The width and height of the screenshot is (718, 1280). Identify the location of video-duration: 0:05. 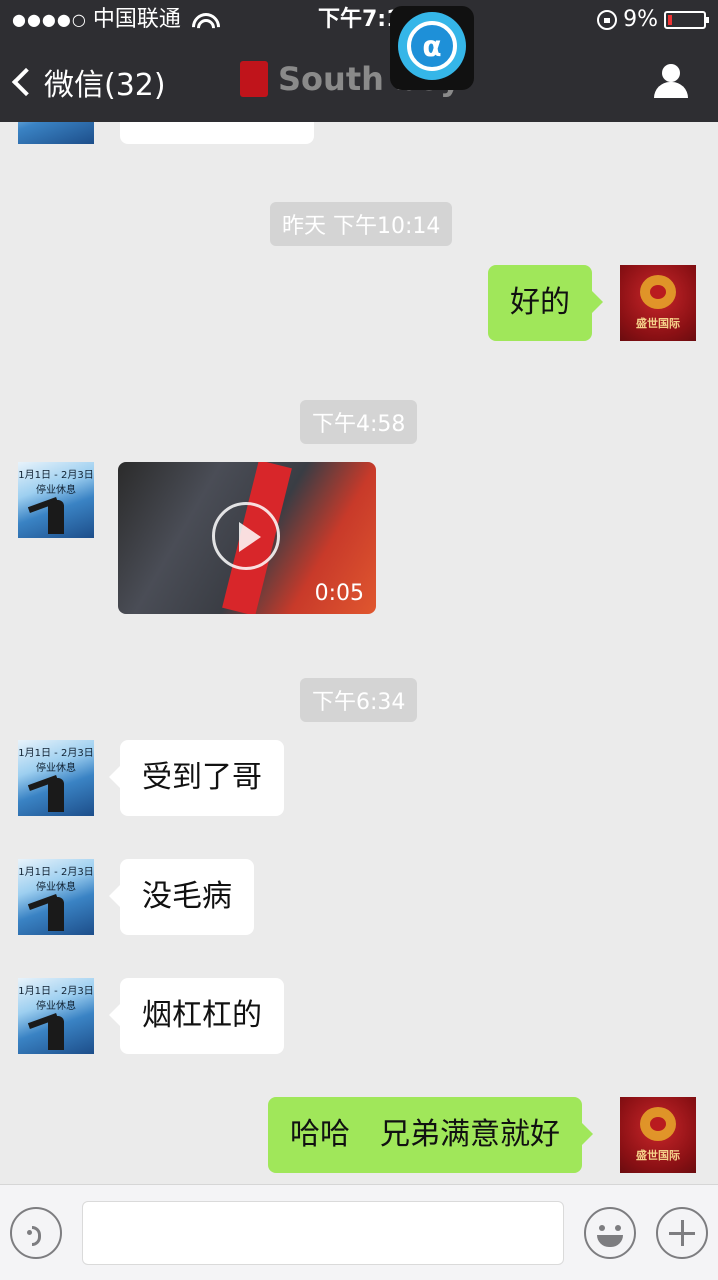
(339, 593).